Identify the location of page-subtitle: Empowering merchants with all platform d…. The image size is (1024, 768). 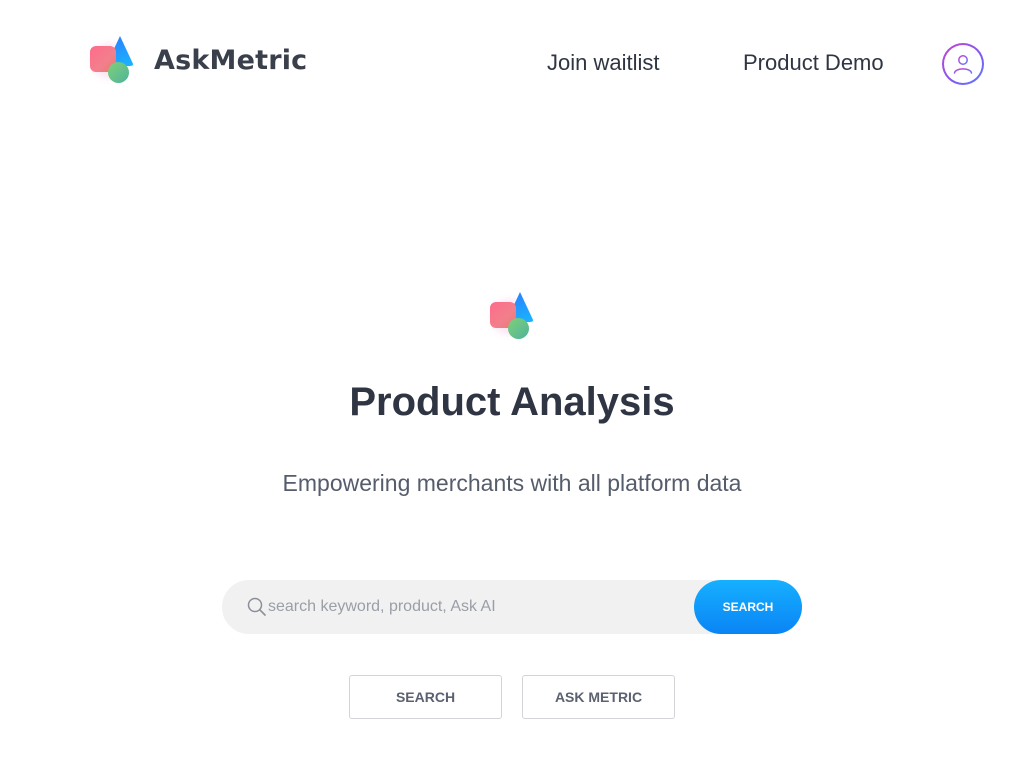
(512, 483).